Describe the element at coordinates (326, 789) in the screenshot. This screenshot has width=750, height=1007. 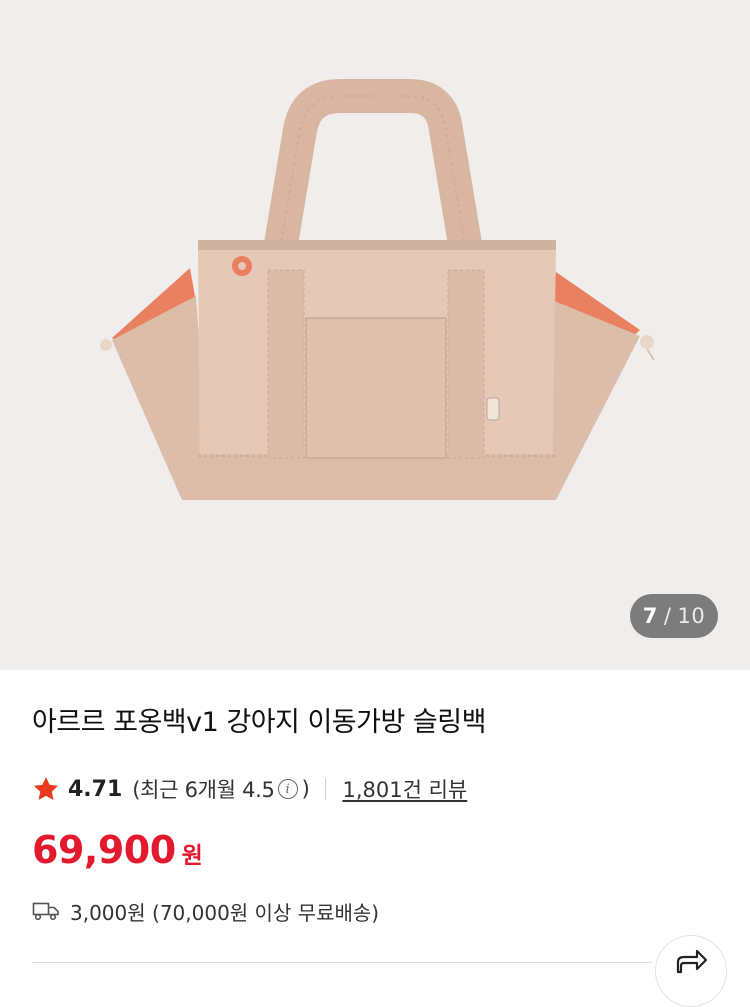
I see `rating-divider` at that location.